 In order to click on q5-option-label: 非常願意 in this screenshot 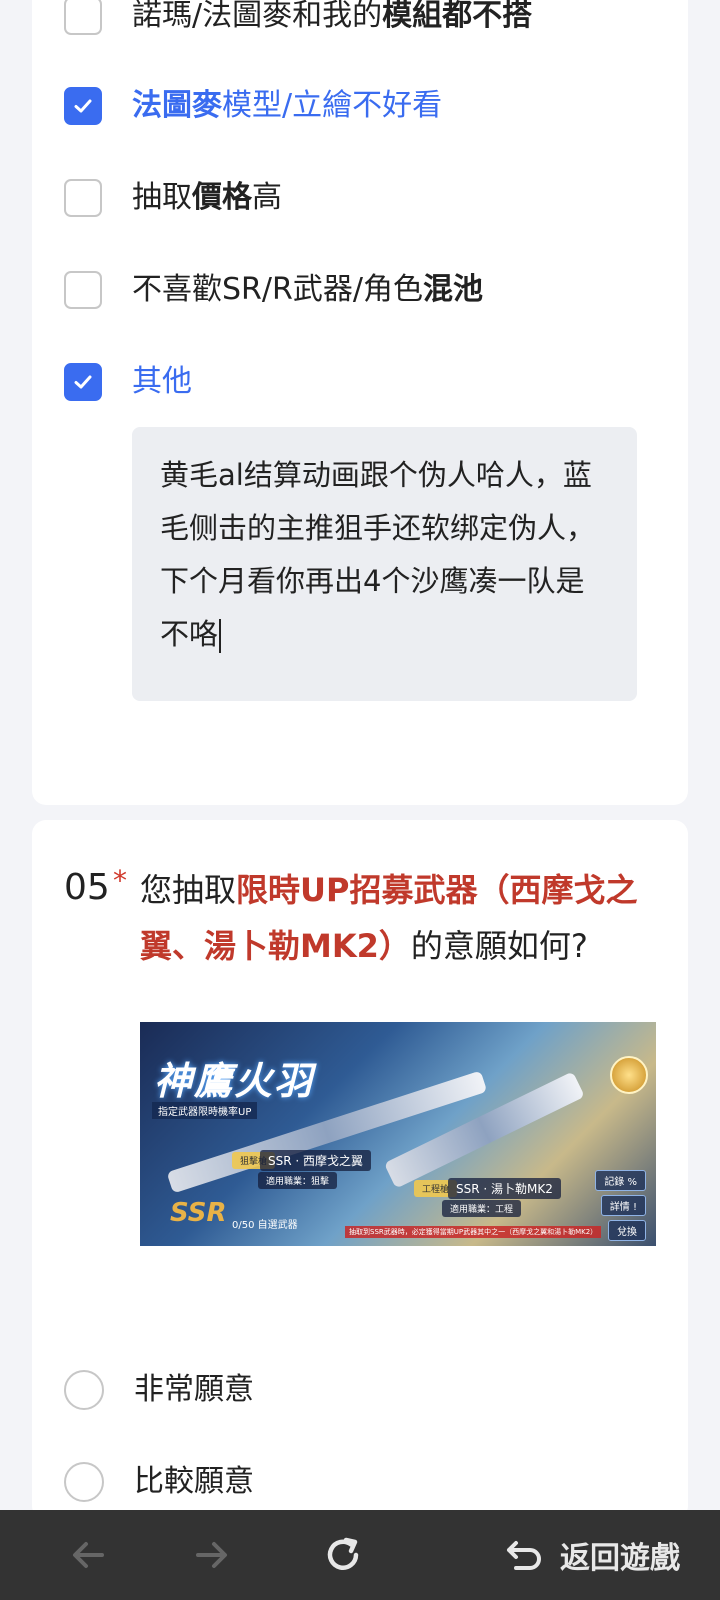, I will do `click(194, 1389)`.